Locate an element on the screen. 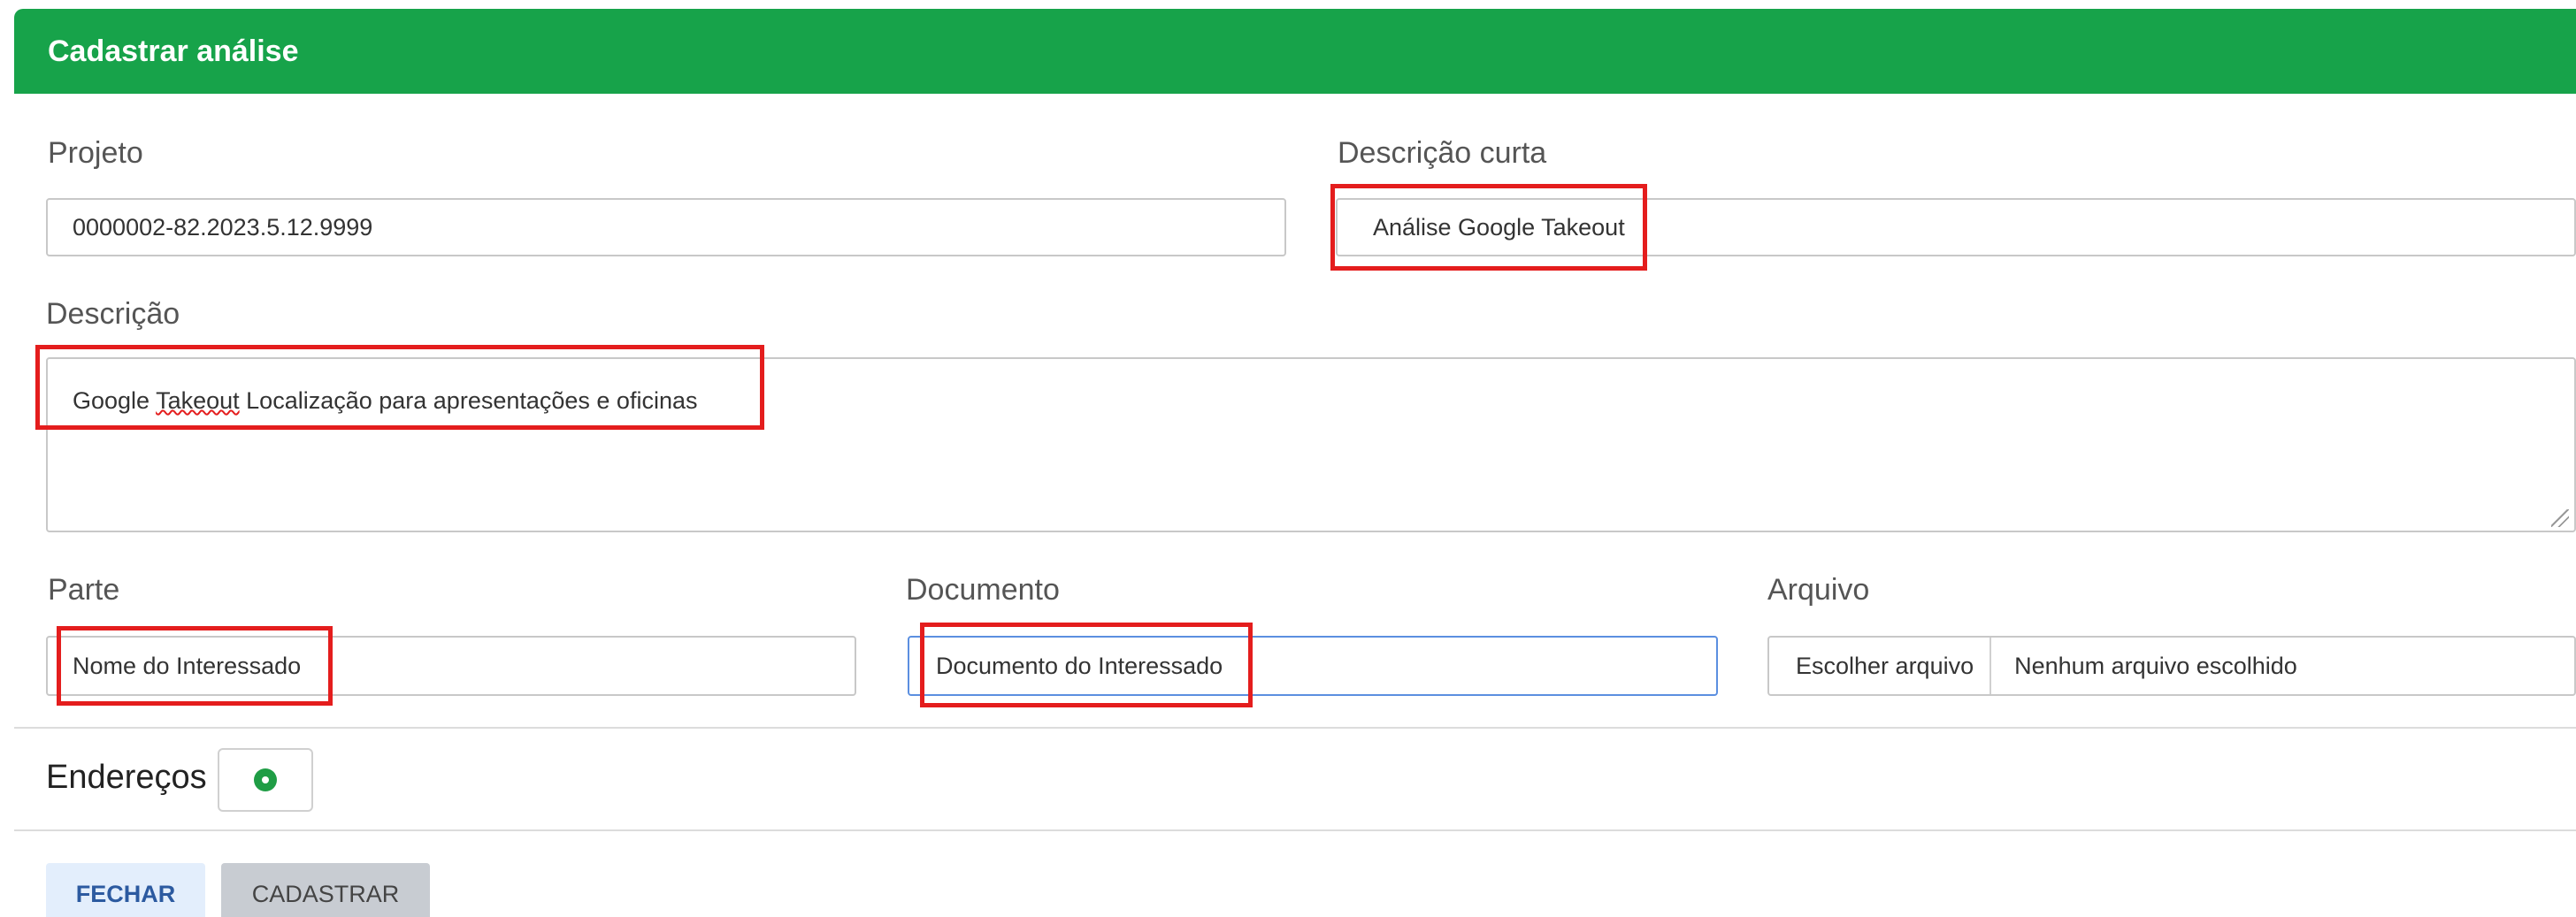 Image resolution: width=2576 pixels, height=917 pixels. descricao-curta-label: Descrição curta is located at coordinates (1442, 153).